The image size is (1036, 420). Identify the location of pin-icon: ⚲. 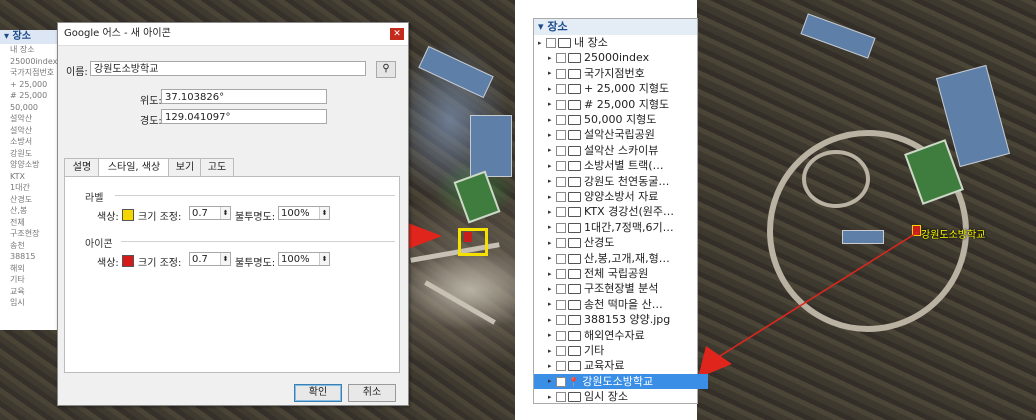
(386, 69).